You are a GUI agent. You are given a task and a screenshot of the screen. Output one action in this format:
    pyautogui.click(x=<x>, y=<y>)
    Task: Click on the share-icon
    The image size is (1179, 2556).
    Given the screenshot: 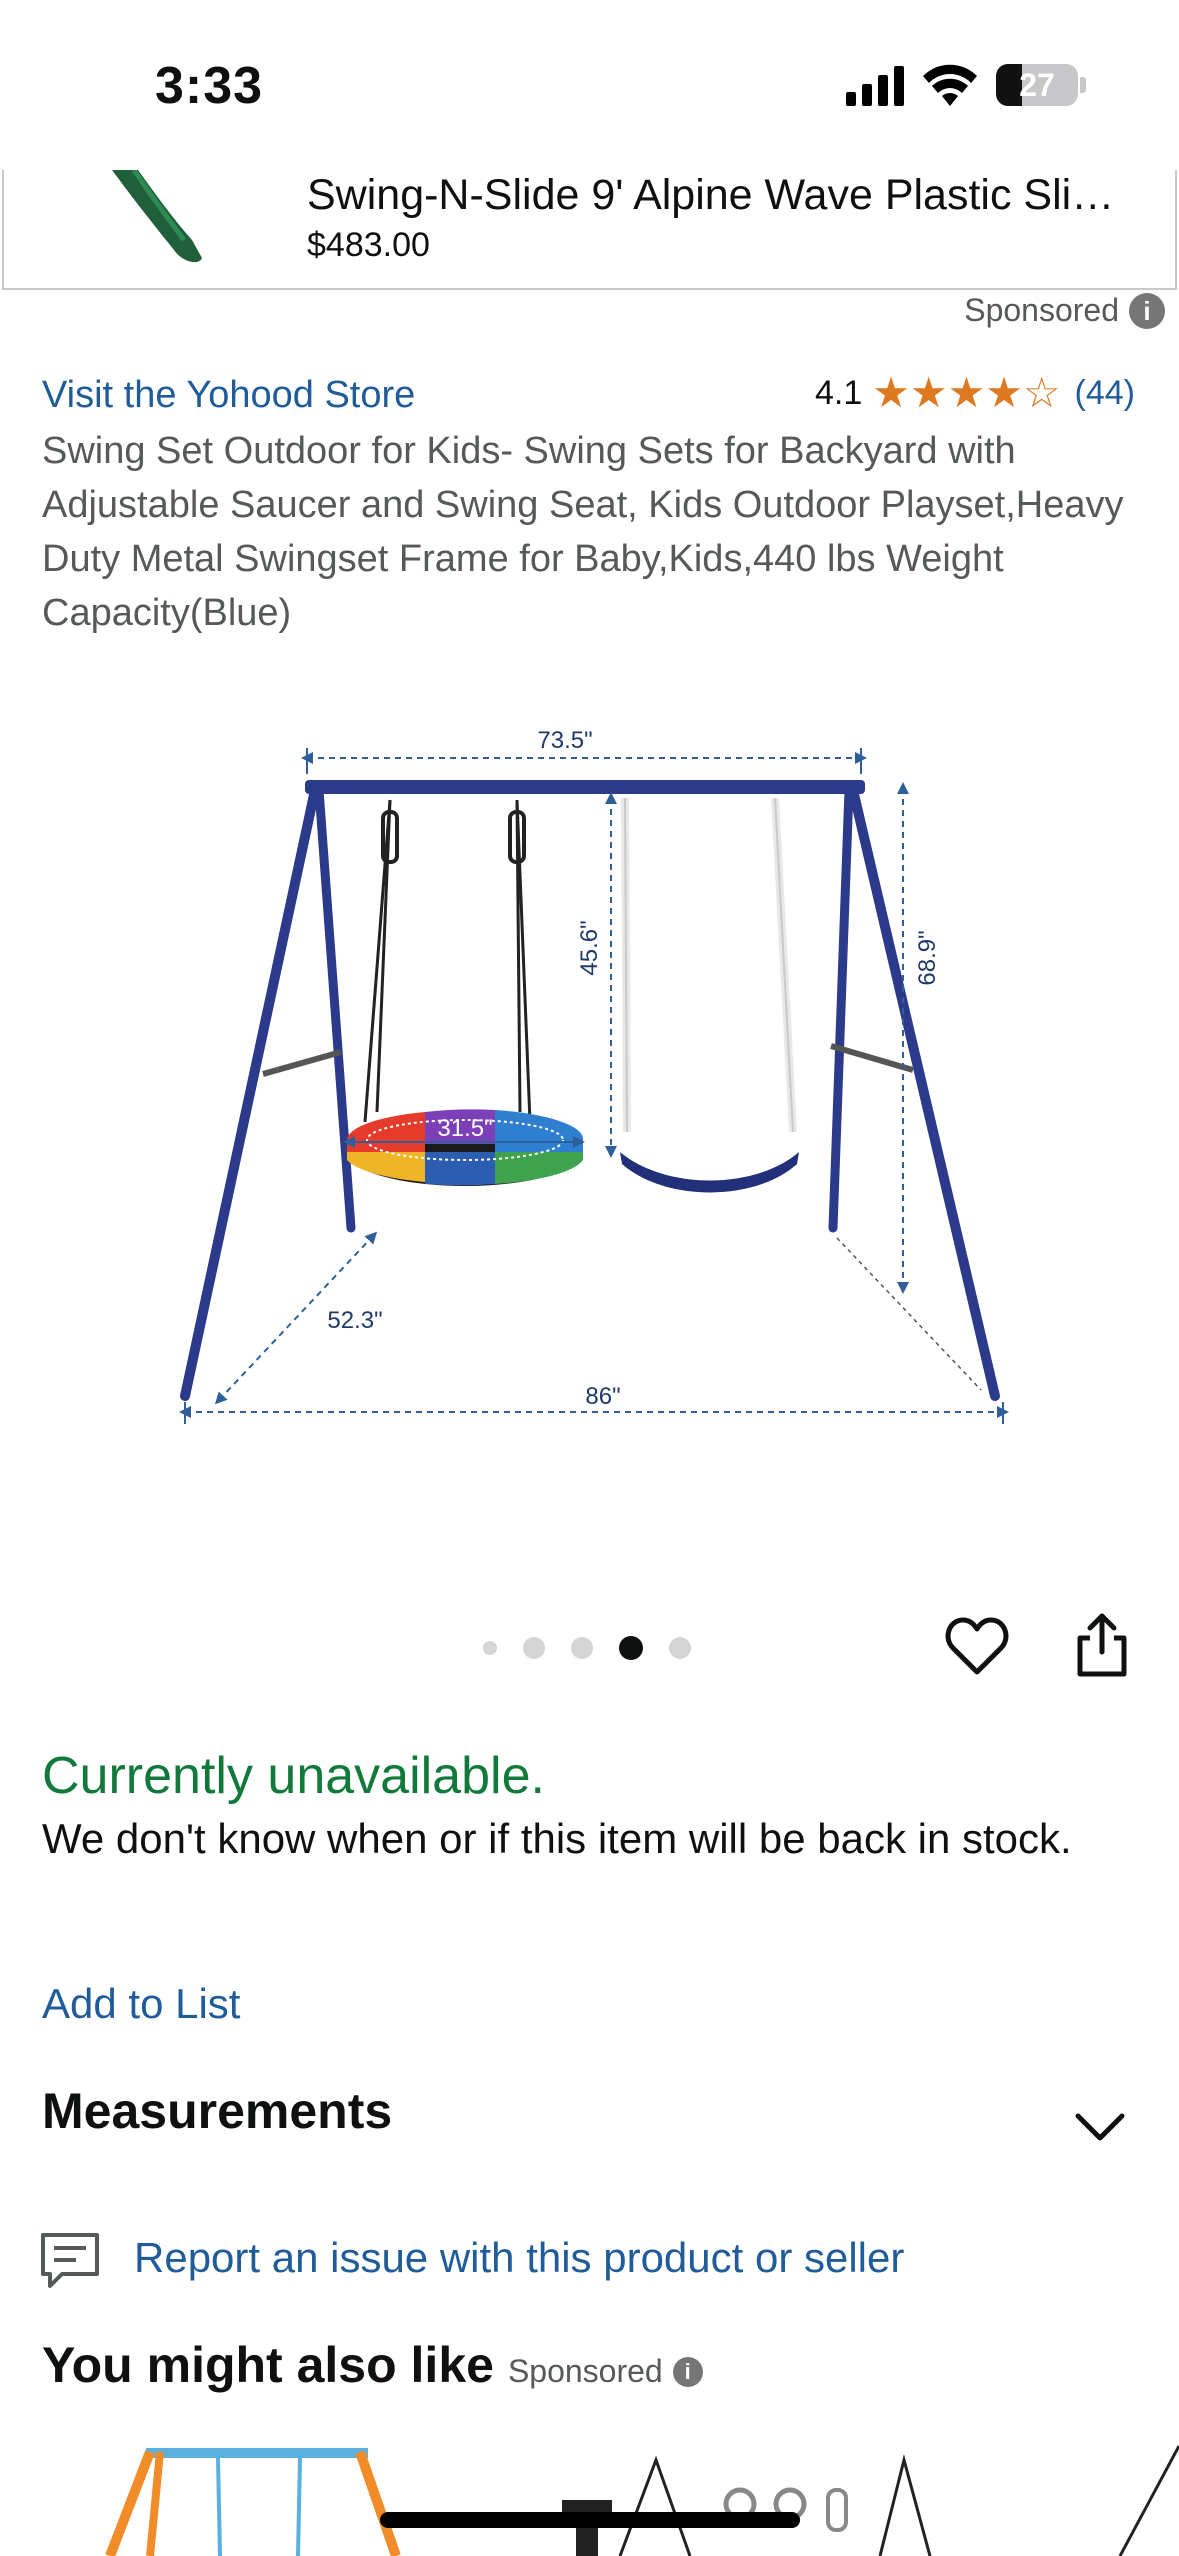 What is the action you would take?
    pyautogui.click(x=1102, y=1645)
    